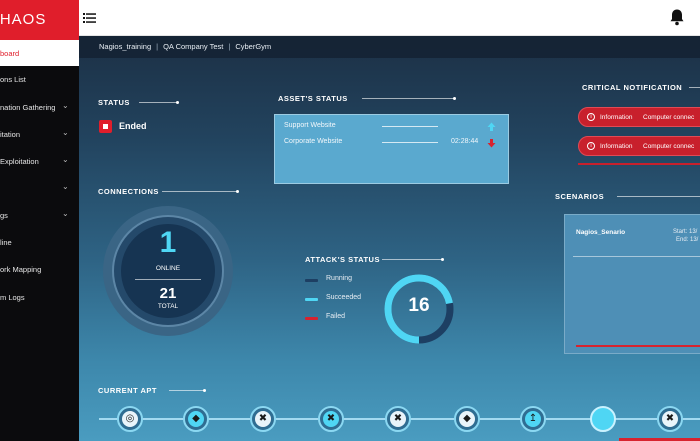  What do you see at coordinates (636, 256) in the screenshot?
I see `scenario-divider` at bounding box center [636, 256].